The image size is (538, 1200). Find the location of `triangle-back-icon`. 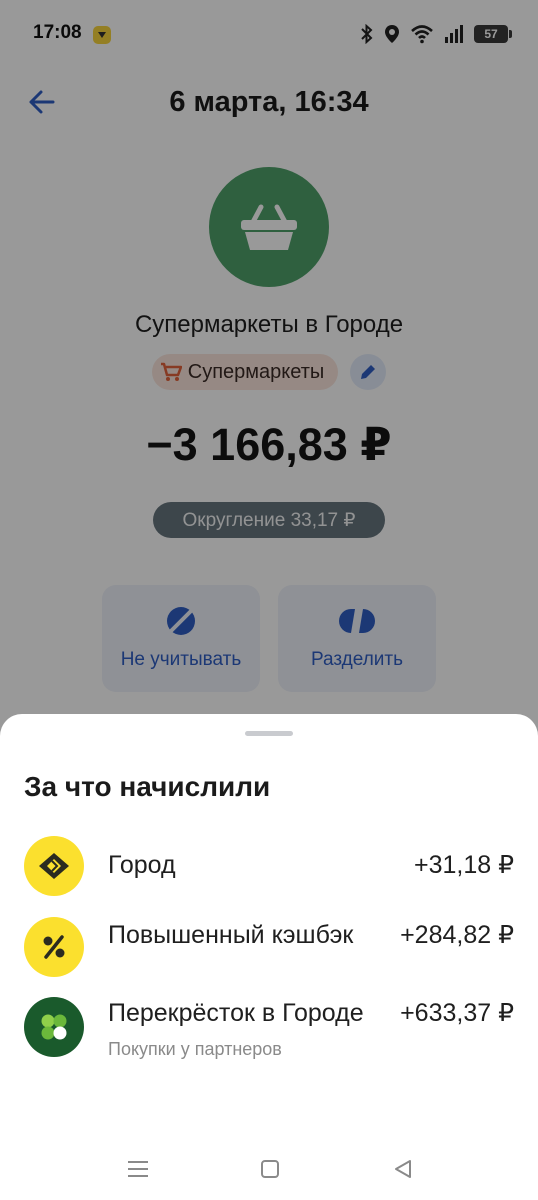

triangle-back-icon is located at coordinates (403, 1169).